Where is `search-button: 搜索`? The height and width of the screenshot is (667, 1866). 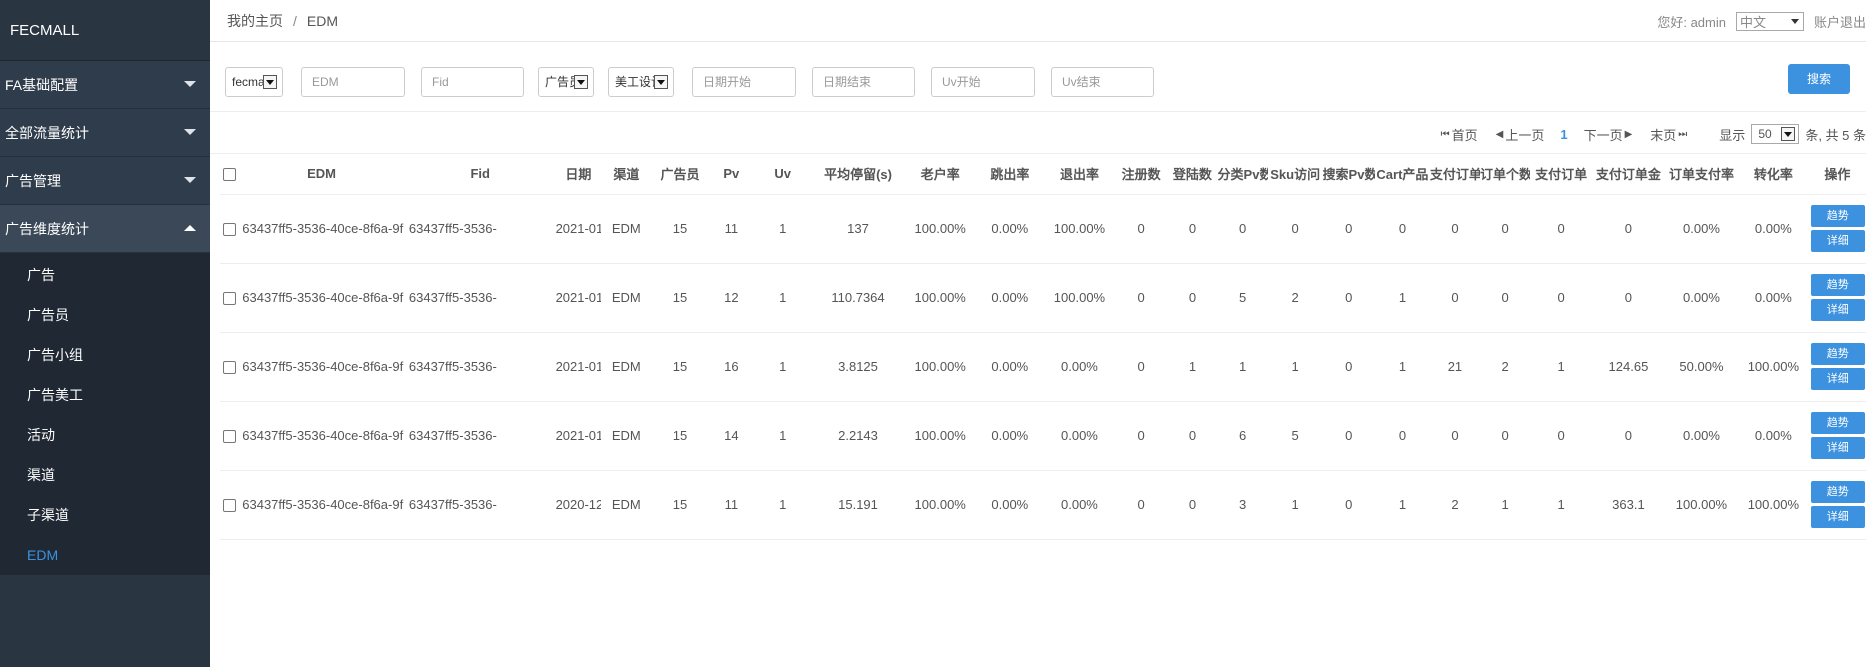
search-button: 搜索 is located at coordinates (1819, 79).